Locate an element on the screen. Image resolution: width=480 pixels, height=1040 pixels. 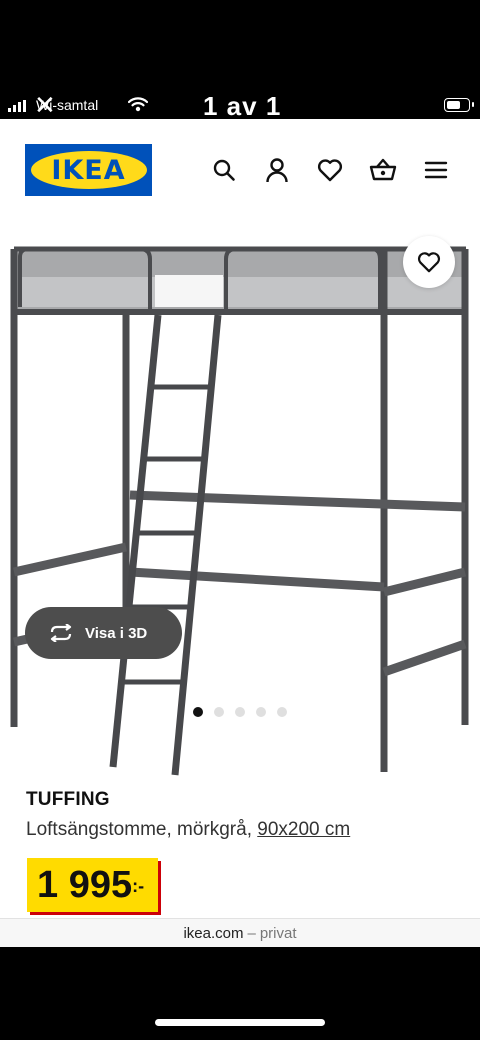
product-type-text: Loftsängstomme, mörkgrå, is located at coordinates (139, 829).